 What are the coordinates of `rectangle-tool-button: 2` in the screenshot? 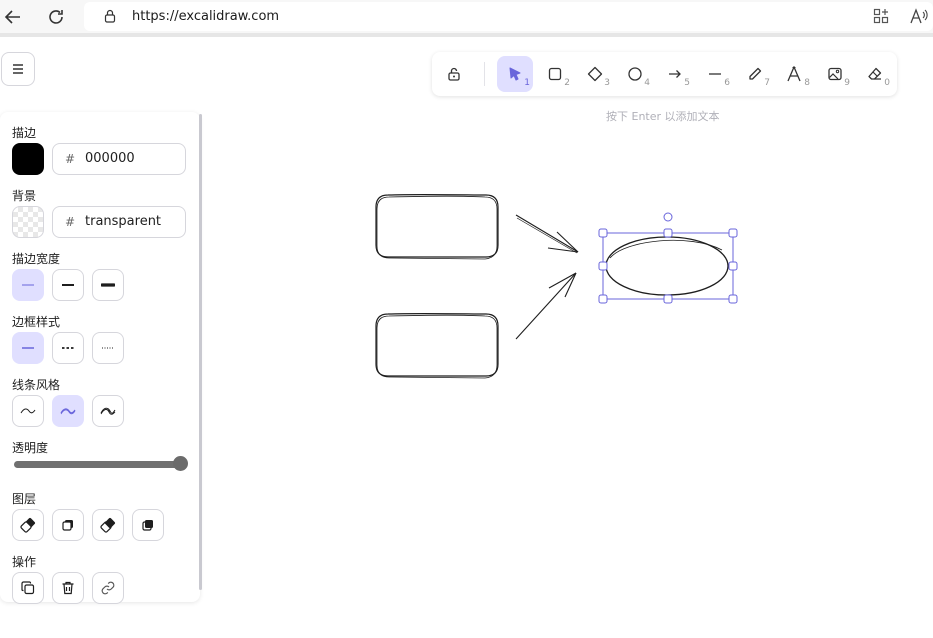 It's located at (555, 74).